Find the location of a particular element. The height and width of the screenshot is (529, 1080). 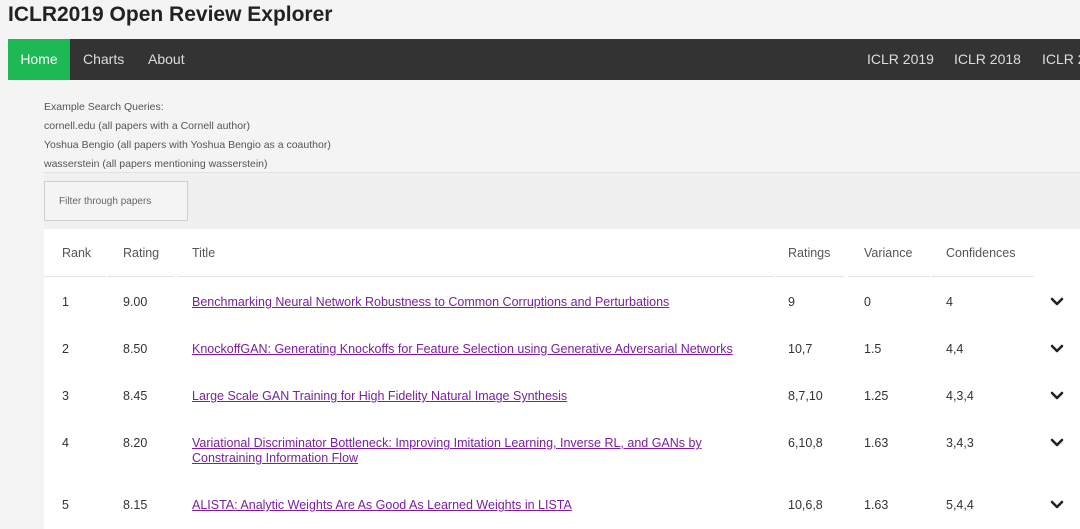

cell-confidences: 5,4,4 is located at coordinates (960, 505).